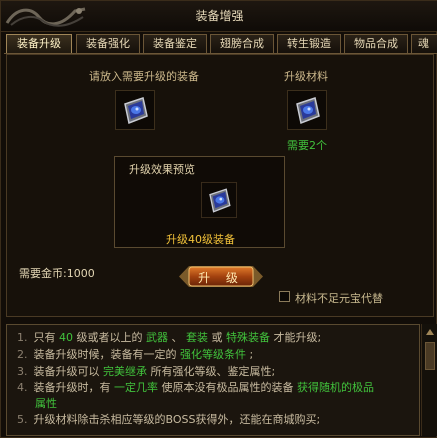 Image resolution: width=437 pixels, height=438 pixels. Describe the element at coordinates (22, 387) in the screenshot. I see `info-line-number: 4.` at that location.